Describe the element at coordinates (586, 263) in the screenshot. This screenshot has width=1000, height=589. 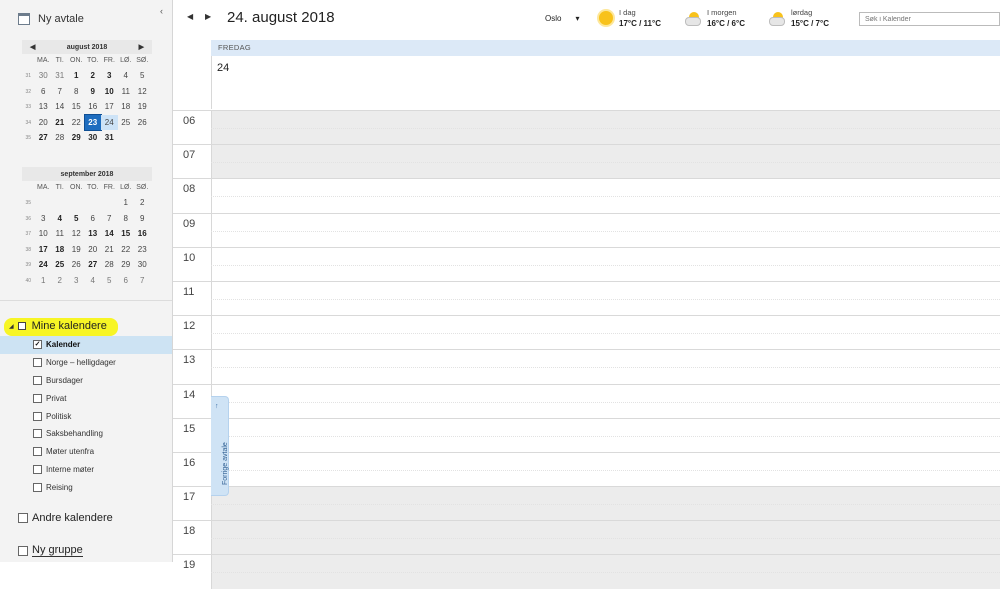
I see `hour-row: 10` at that location.